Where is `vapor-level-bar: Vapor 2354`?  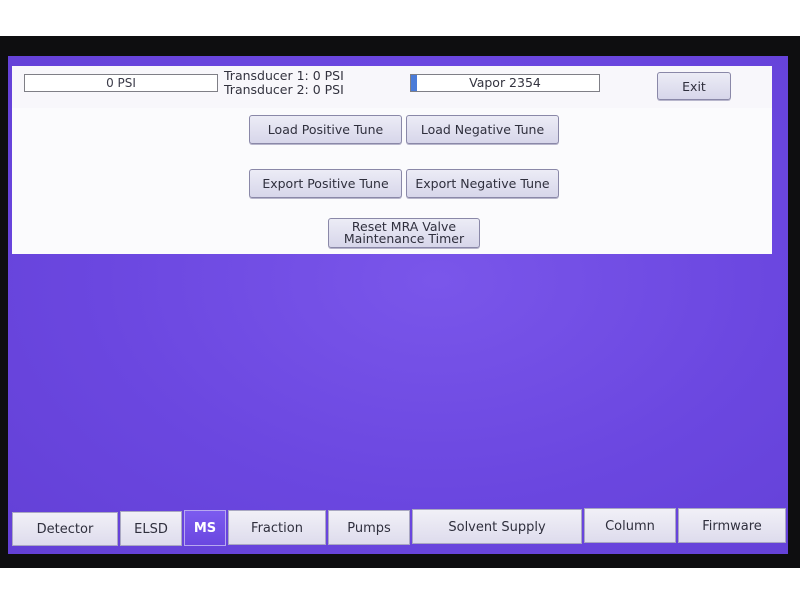
vapor-level-bar: Vapor 2354 is located at coordinates (505, 83).